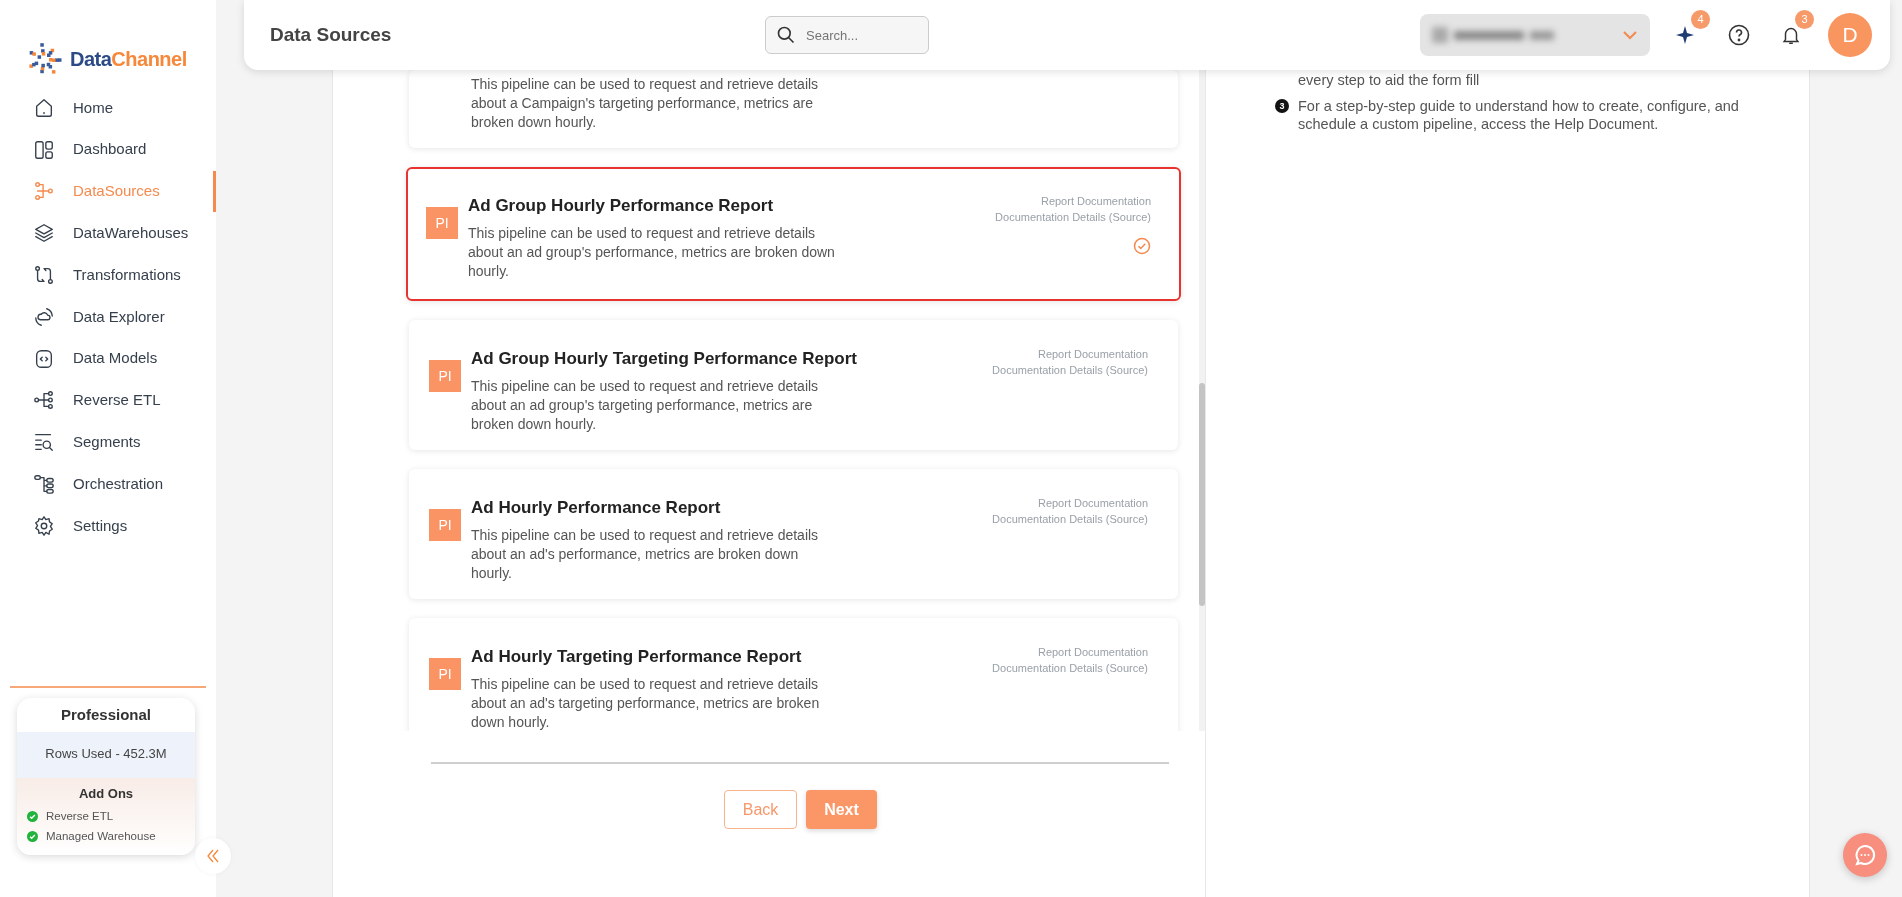 Image resolution: width=1902 pixels, height=897 pixels. I want to click on pipeline-title: Ad Group Hourly Targeting Performance Report, so click(664, 359).